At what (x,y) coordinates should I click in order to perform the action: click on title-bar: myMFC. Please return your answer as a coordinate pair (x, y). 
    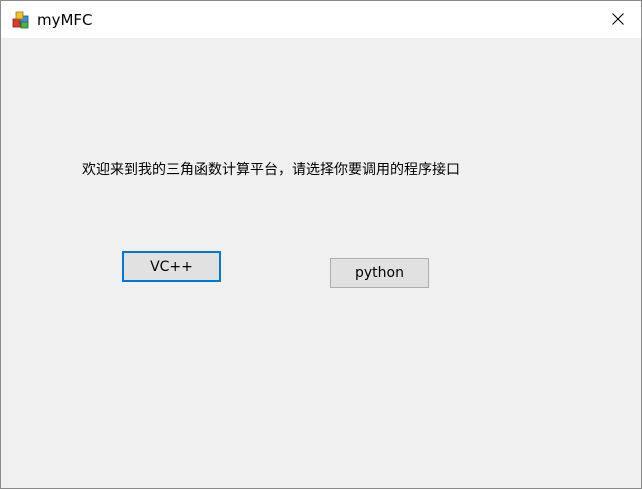
    Looking at the image, I should click on (321, 19).